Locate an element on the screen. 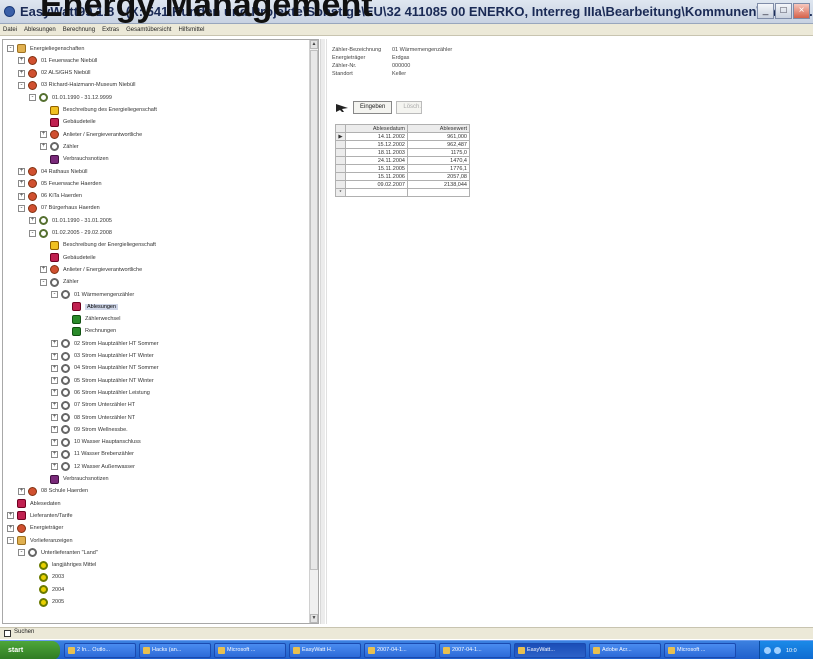  tree-node: +01 Feuerwache Niebüll is located at coordinates (57, 60).